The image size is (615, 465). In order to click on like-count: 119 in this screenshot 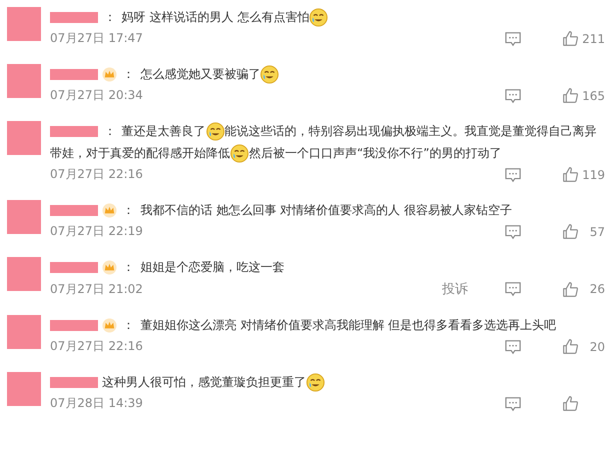, I will do `click(593, 175)`.